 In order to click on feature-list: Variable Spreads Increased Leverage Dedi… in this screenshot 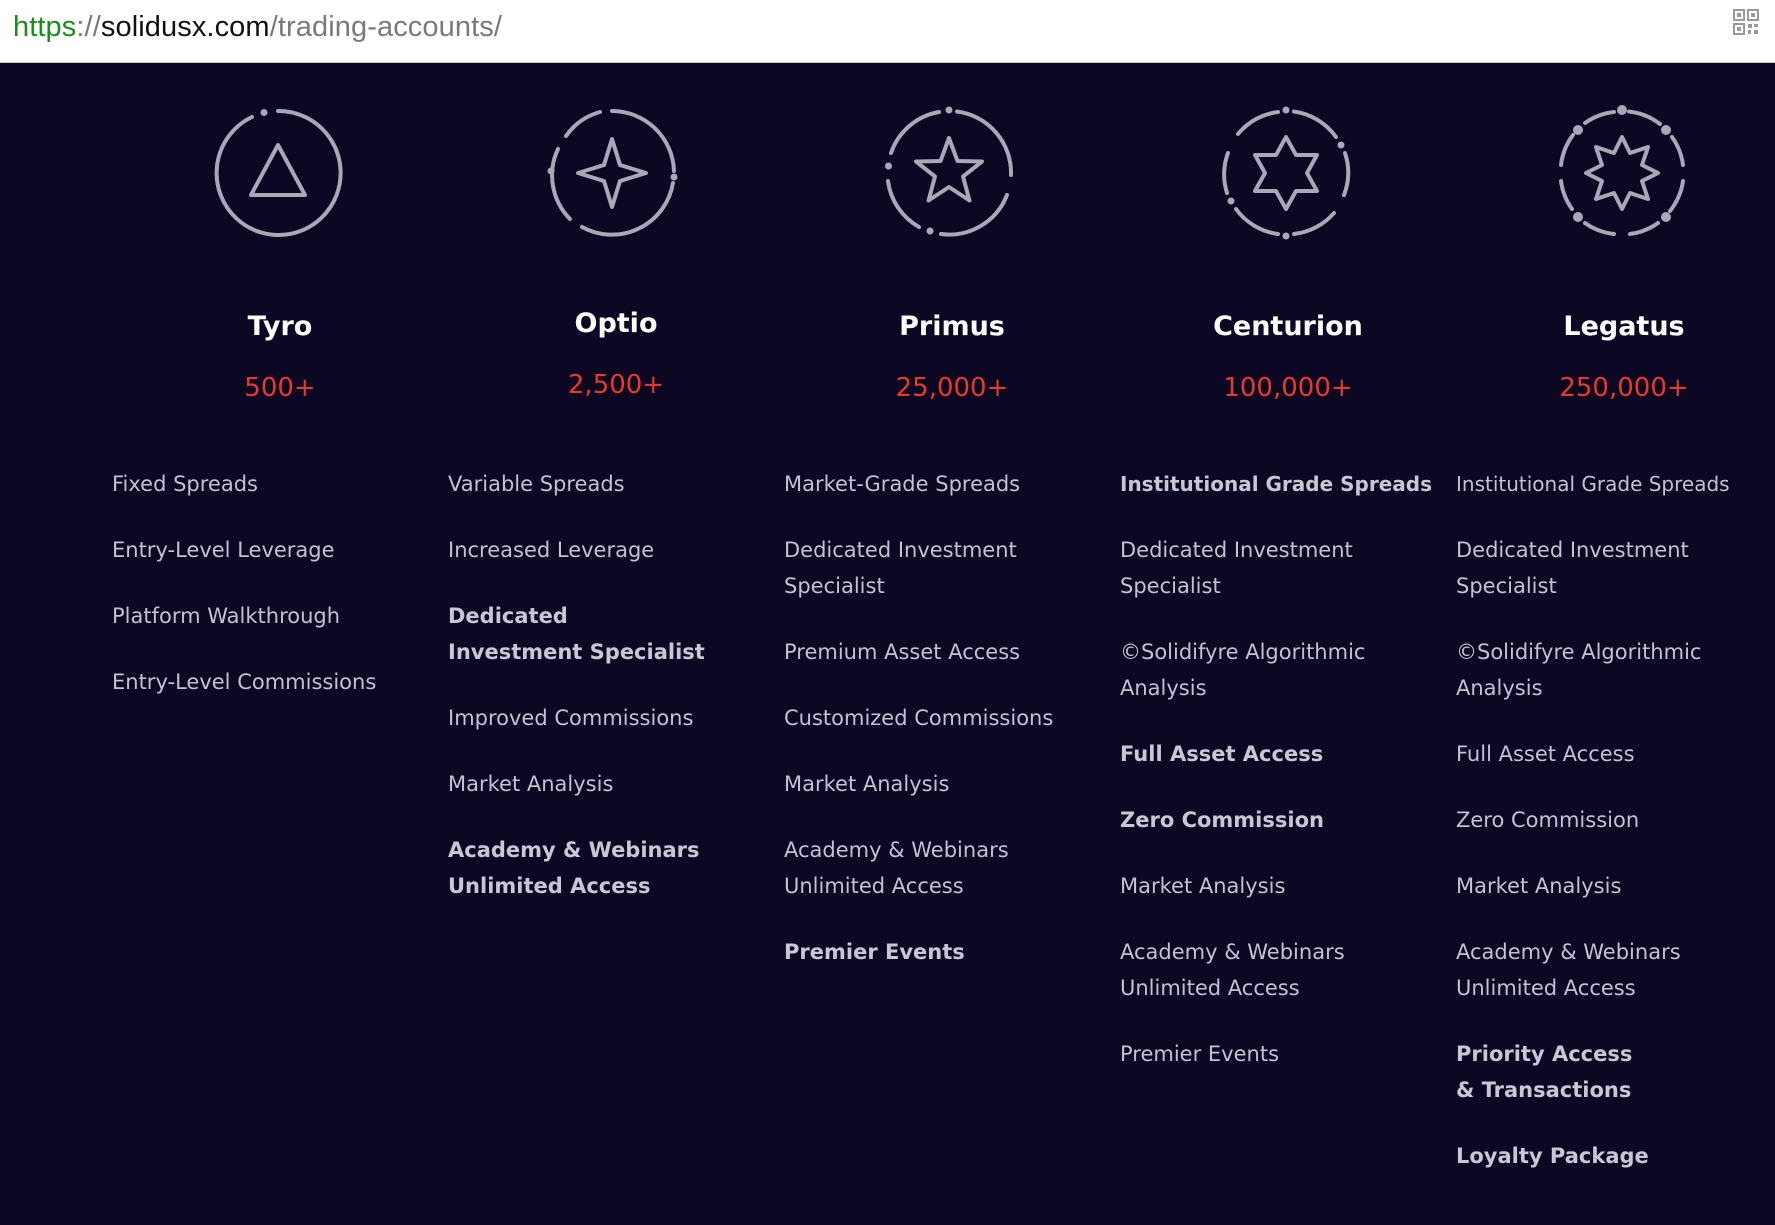, I will do `click(598, 700)`.